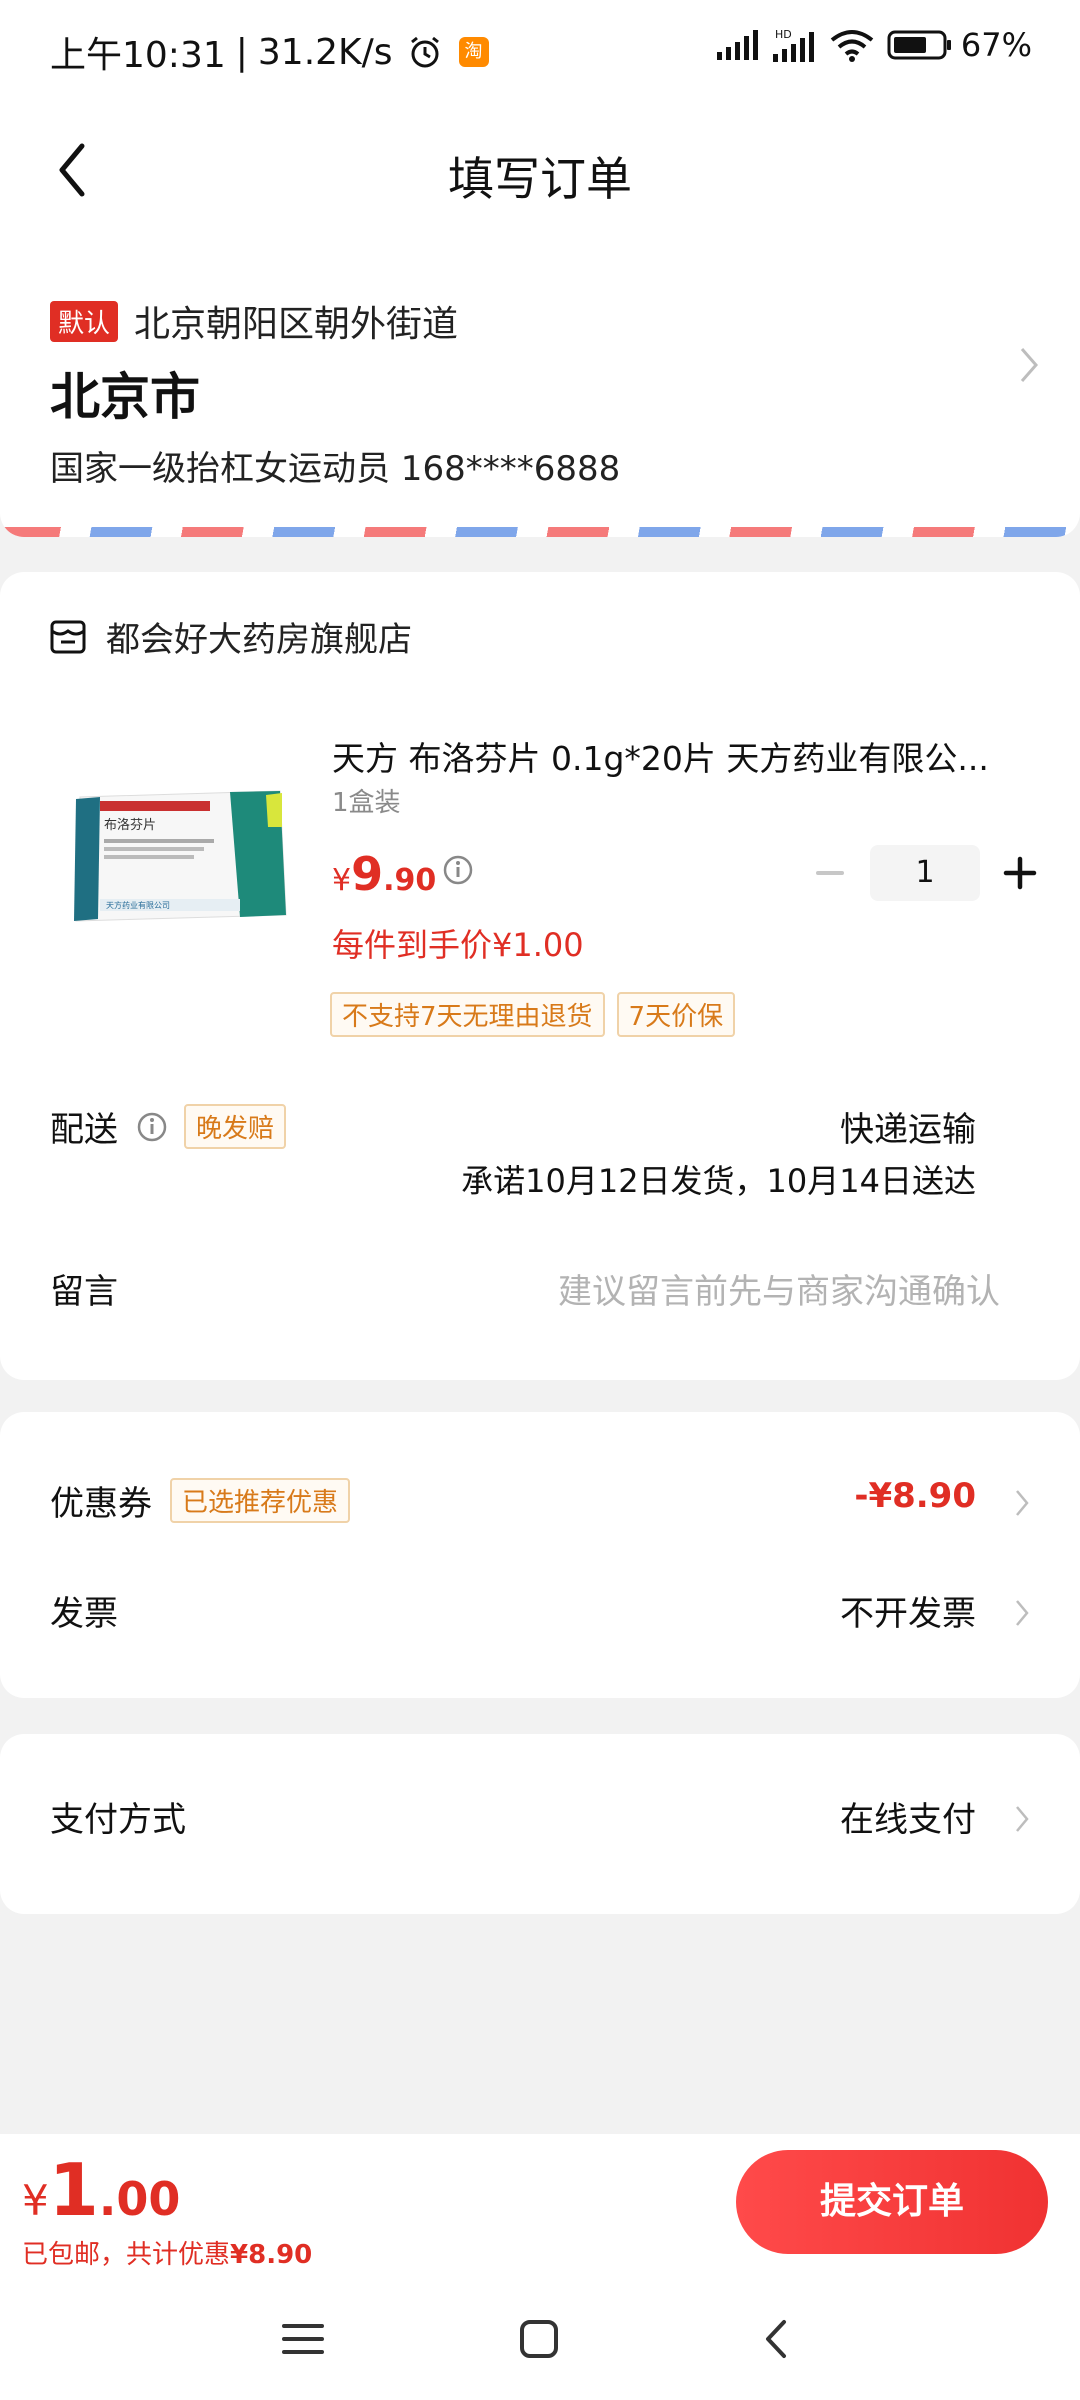 This screenshot has height=2400, width=1080. Describe the element at coordinates (793, 45) in the screenshot. I see `signal-hd-icon: HD` at that location.